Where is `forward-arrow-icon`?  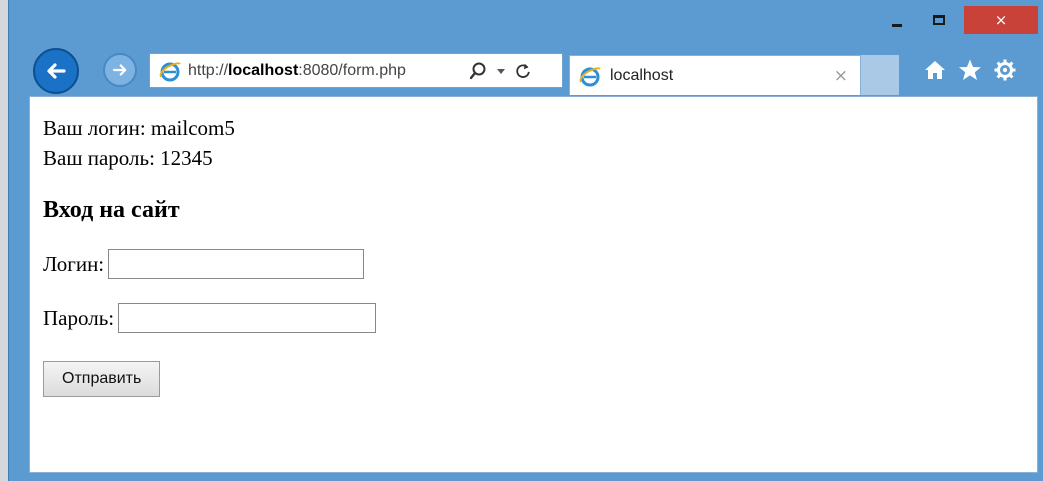 forward-arrow-icon is located at coordinates (119, 70).